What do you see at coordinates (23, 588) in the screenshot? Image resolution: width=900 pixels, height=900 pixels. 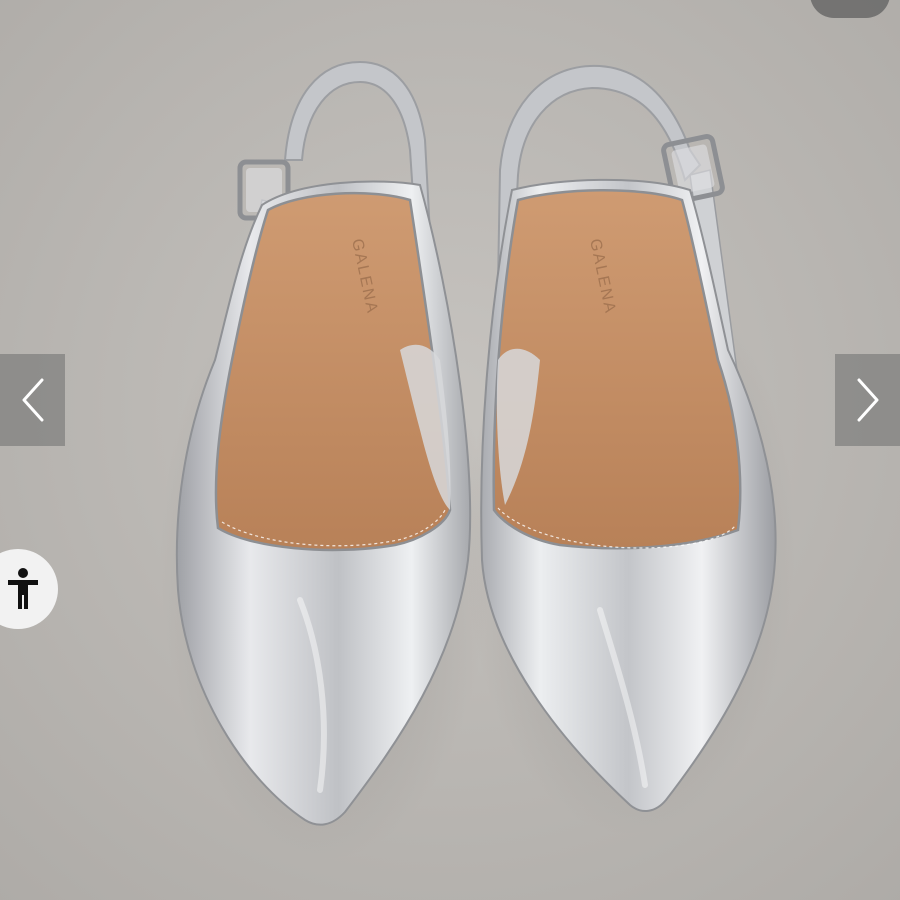 I see `accessibility-person-icon` at bounding box center [23, 588].